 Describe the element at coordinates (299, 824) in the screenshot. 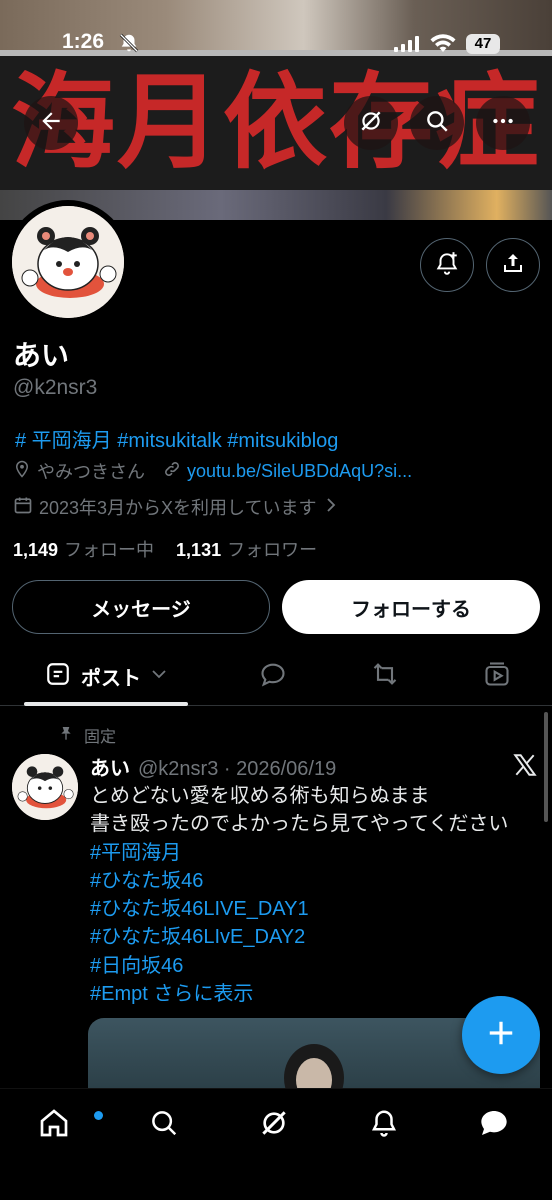

I see `post-line-2: 書き殴ったのでよかったら見てやってください` at that location.